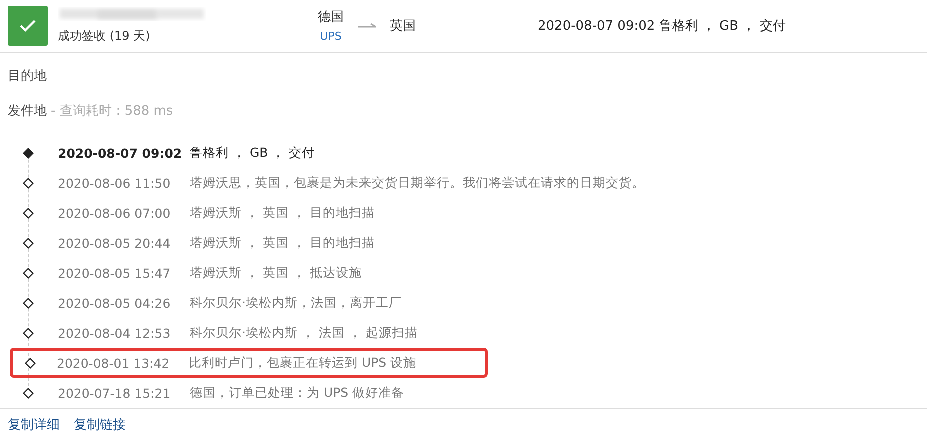 This screenshot has height=440, width=927. What do you see at coordinates (303, 363) in the screenshot?
I see `event-description: 比利时卢门，包裹正在转运到 UPS 设施` at bounding box center [303, 363].